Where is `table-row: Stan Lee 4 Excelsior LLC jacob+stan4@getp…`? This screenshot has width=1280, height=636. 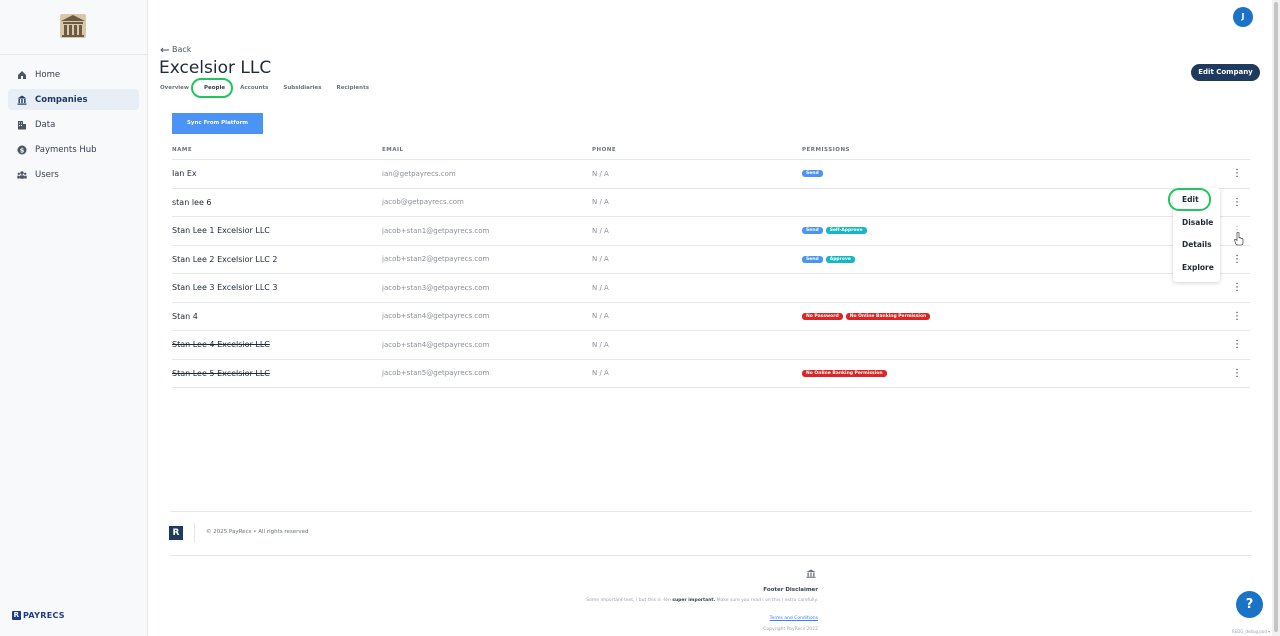
table-row: Stan Lee 4 Excelsior LLC jacob+stan4@getp… is located at coordinates (711, 345).